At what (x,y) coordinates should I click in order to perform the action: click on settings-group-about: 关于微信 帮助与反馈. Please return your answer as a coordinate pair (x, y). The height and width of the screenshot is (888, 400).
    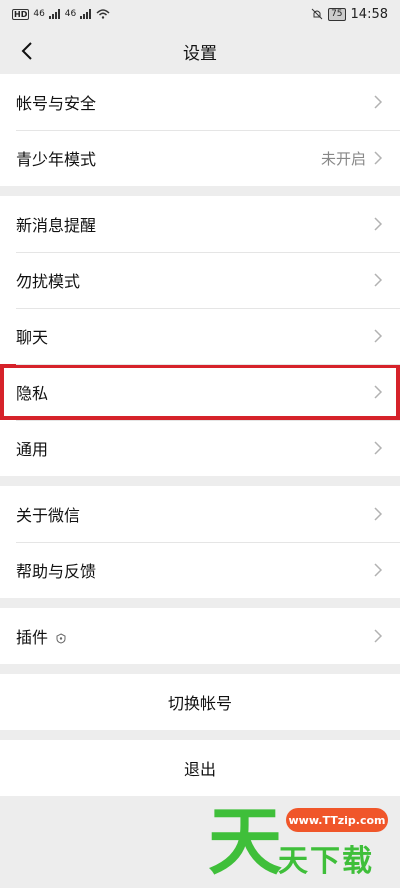
    Looking at the image, I should click on (200, 542).